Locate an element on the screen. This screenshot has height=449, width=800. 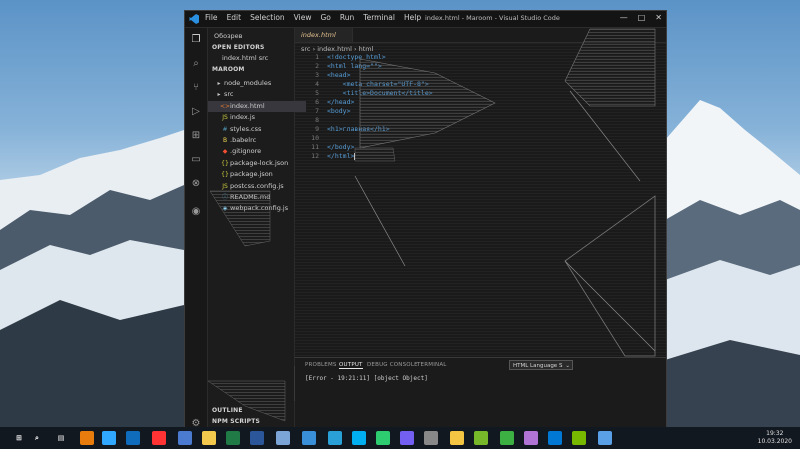
menu-help: Help is located at coordinates (412, 17).